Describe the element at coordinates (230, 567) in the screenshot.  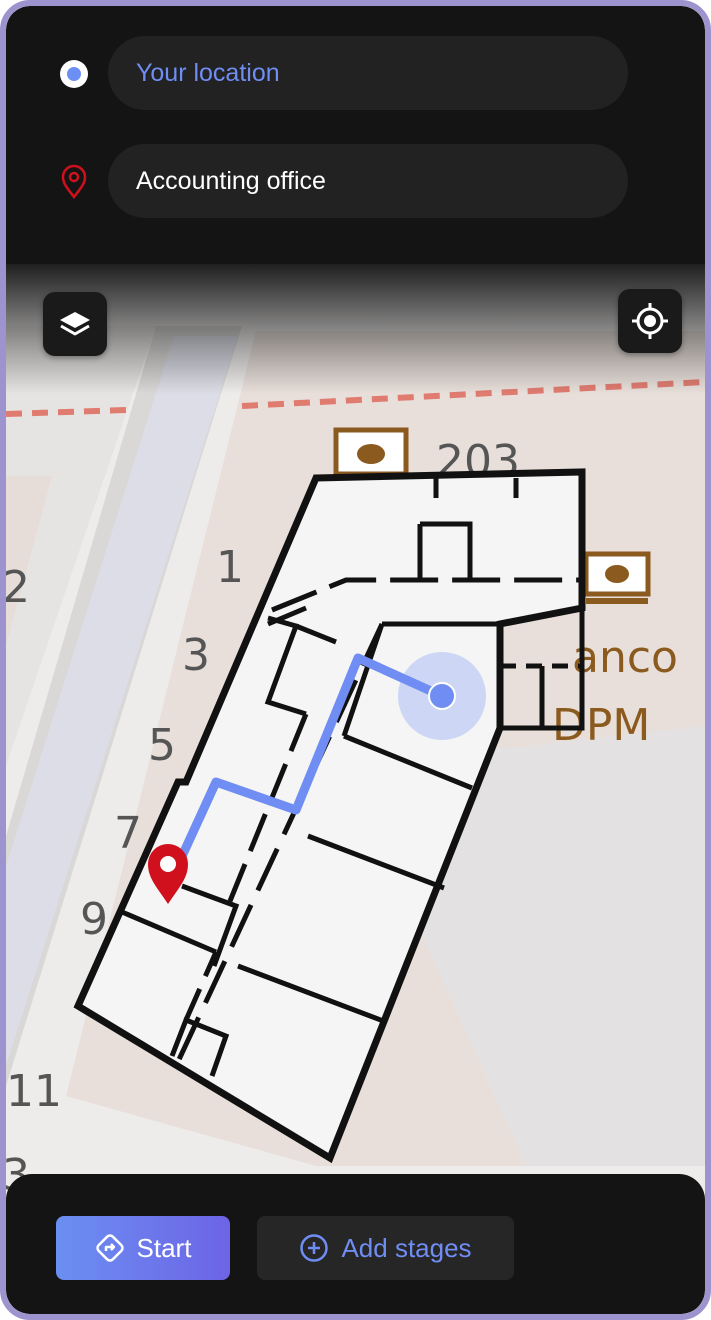
I see `unit-number: 1` at that location.